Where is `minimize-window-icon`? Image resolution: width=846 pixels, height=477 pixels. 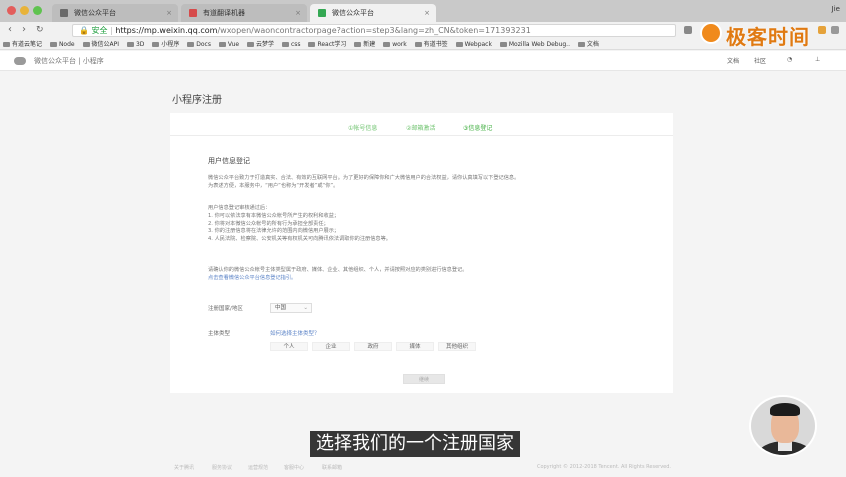
minimize-window-icon is located at coordinates (24, 10).